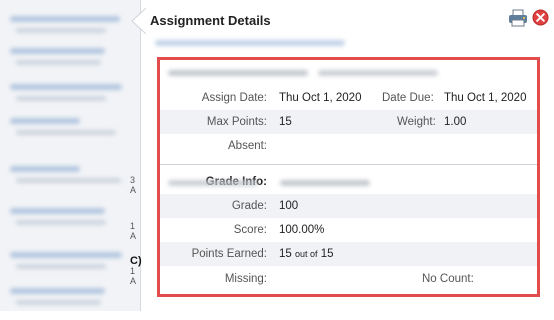 Image resolution: width=554 pixels, height=320 pixels. I want to click on page-title: Assignment Details, so click(210, 20).